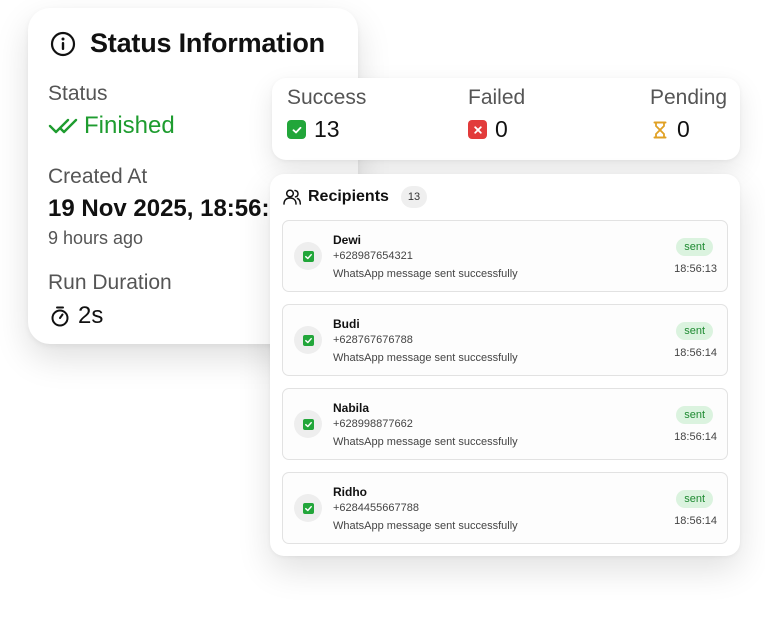  Describe the element at coordinates (326, 114) in the screenshot. I see `stat-success: Success 13` at that location.